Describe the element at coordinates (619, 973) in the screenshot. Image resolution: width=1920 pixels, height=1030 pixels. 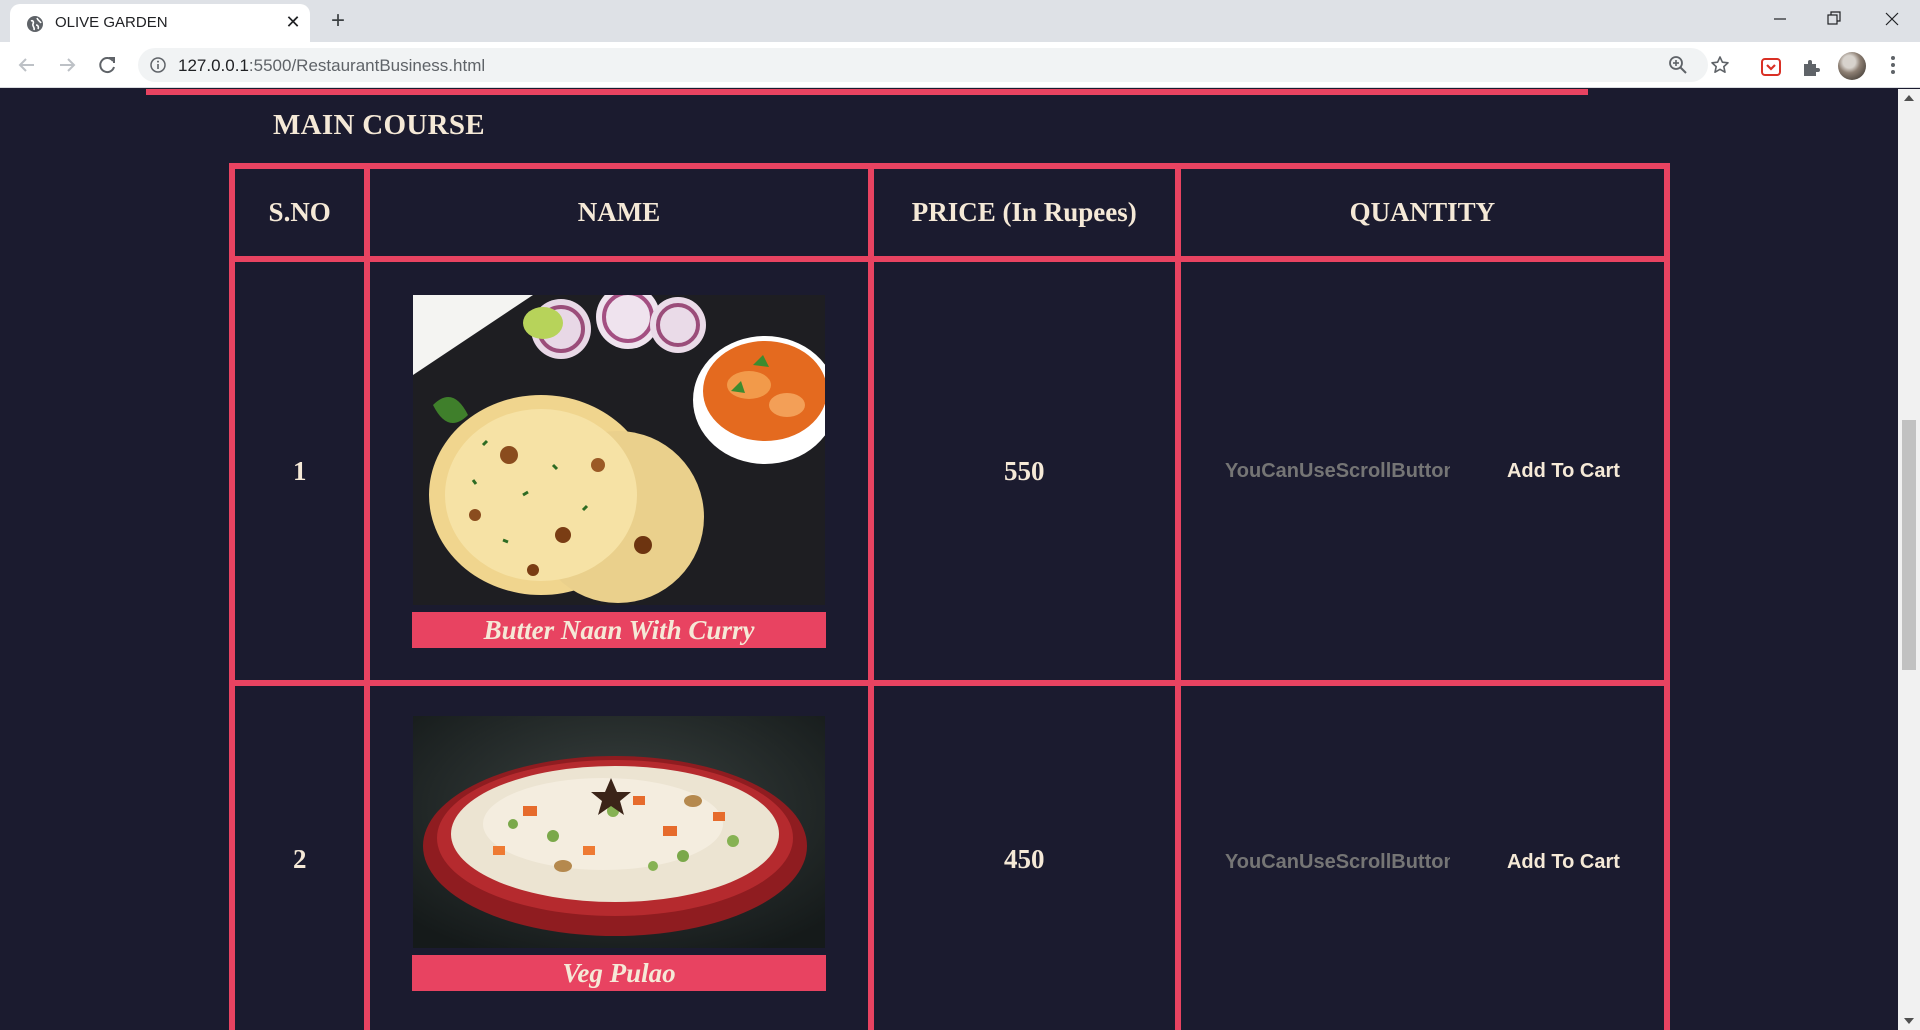
I see `dish-name: Veg Pulao` at that location.